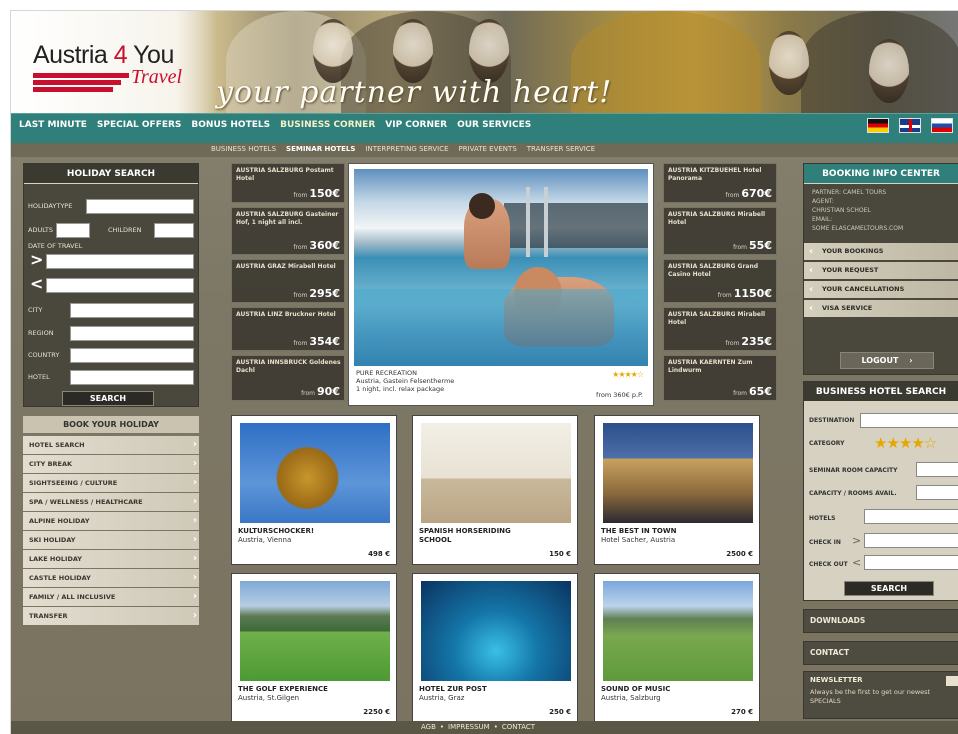 This screenshot has height=734, width=958. Describe the element at coordinates (194, 501) in the screenshot. I see `chevron-right-icon: ›` at that location.